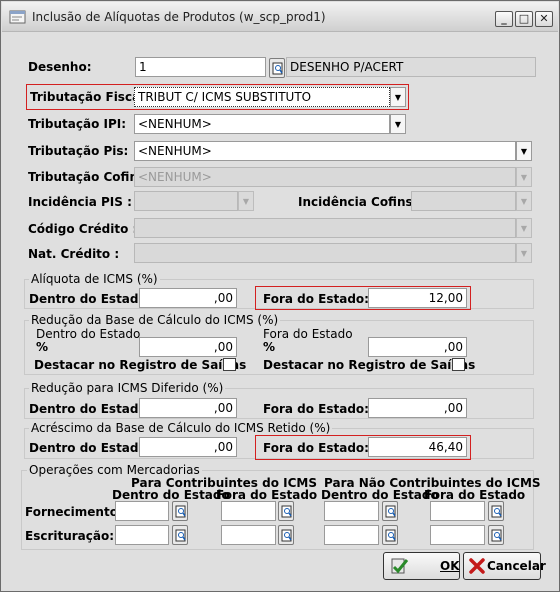 The height and width of the screenshot is (592, 560). I want to click on escr-nao-contrib-fora-lookup-button, so click(496, 535).